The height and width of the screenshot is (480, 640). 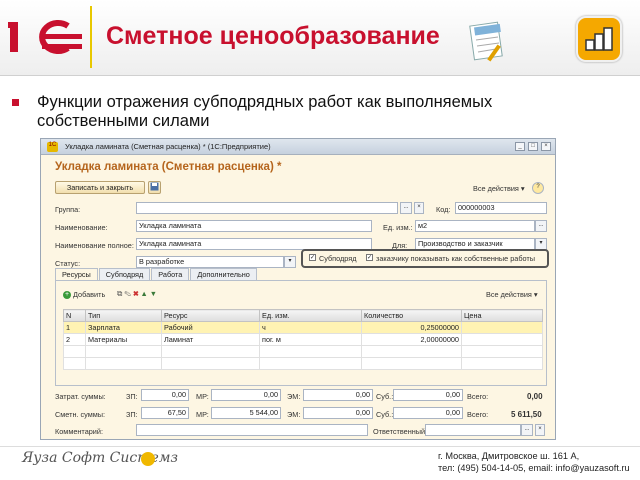 I want to click on col-quantity: Количество, so click(x=411, y=315).